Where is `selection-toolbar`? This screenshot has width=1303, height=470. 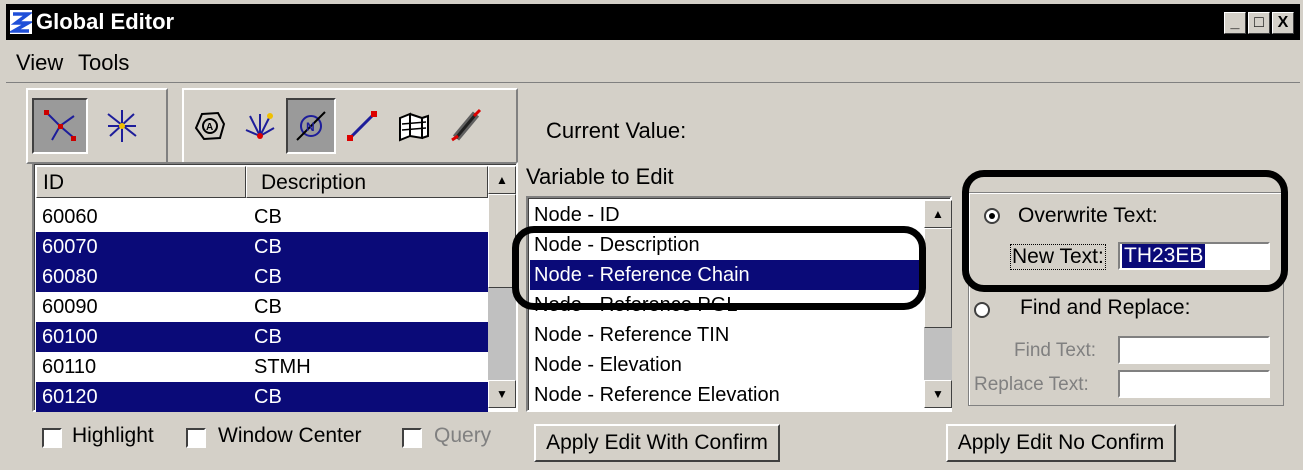
selection-toolbar is located at coordinates (97, 126).